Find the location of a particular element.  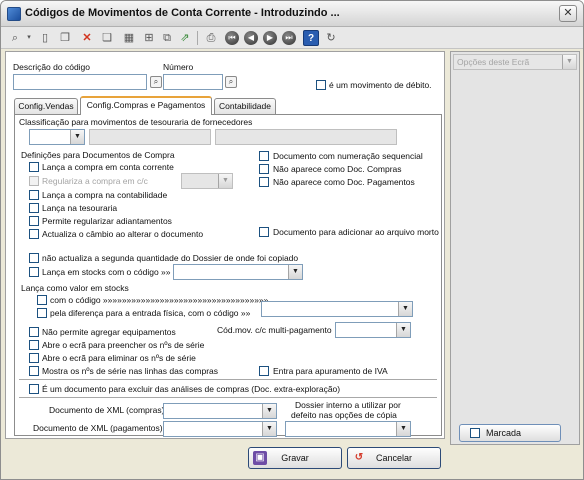

dossier-label-line1: Dossier interno a utilizar por is located at coordinates (348, 405).